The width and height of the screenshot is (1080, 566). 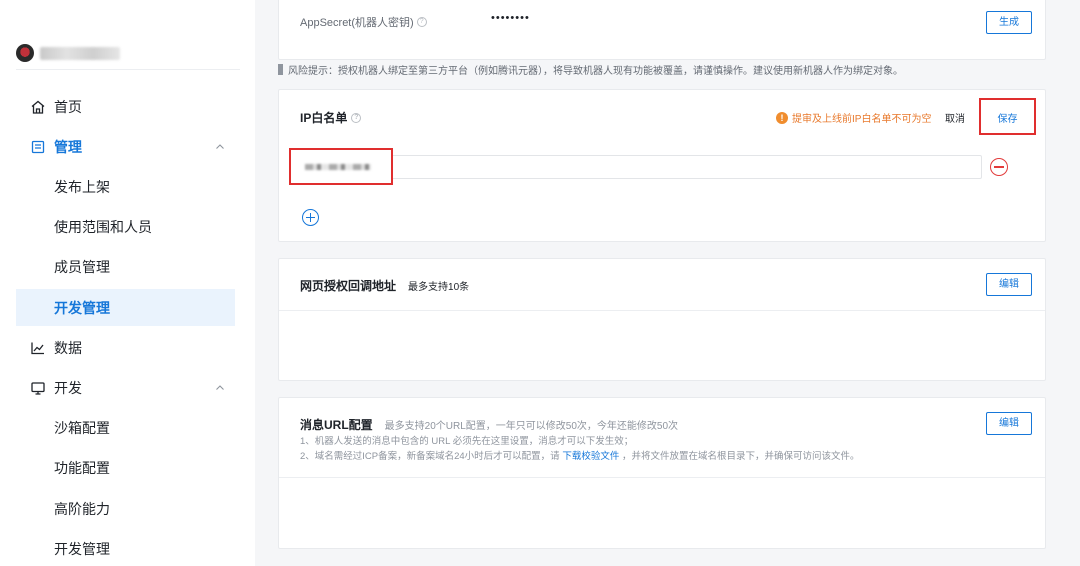 What do you see at coordinates (37, 348) in the screenshot?
I see `line-chart-icon` at bounding box center [37, 348].